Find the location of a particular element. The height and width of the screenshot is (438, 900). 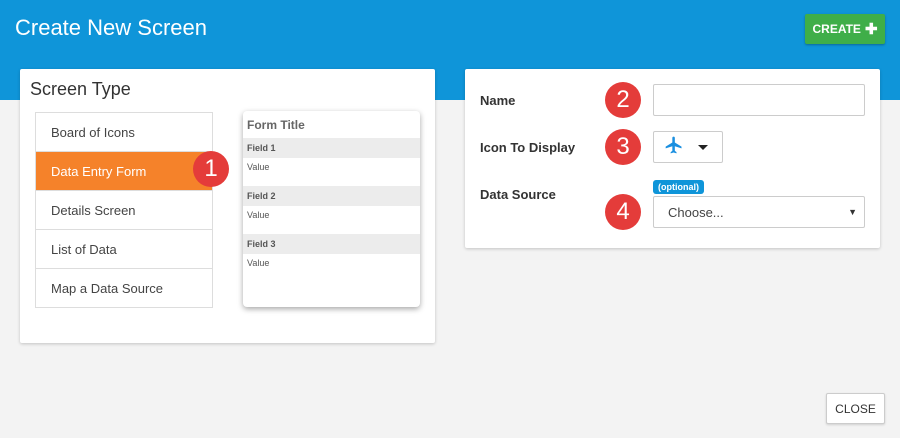

step-badge-2: 2 is located at coordinates (623, 100).